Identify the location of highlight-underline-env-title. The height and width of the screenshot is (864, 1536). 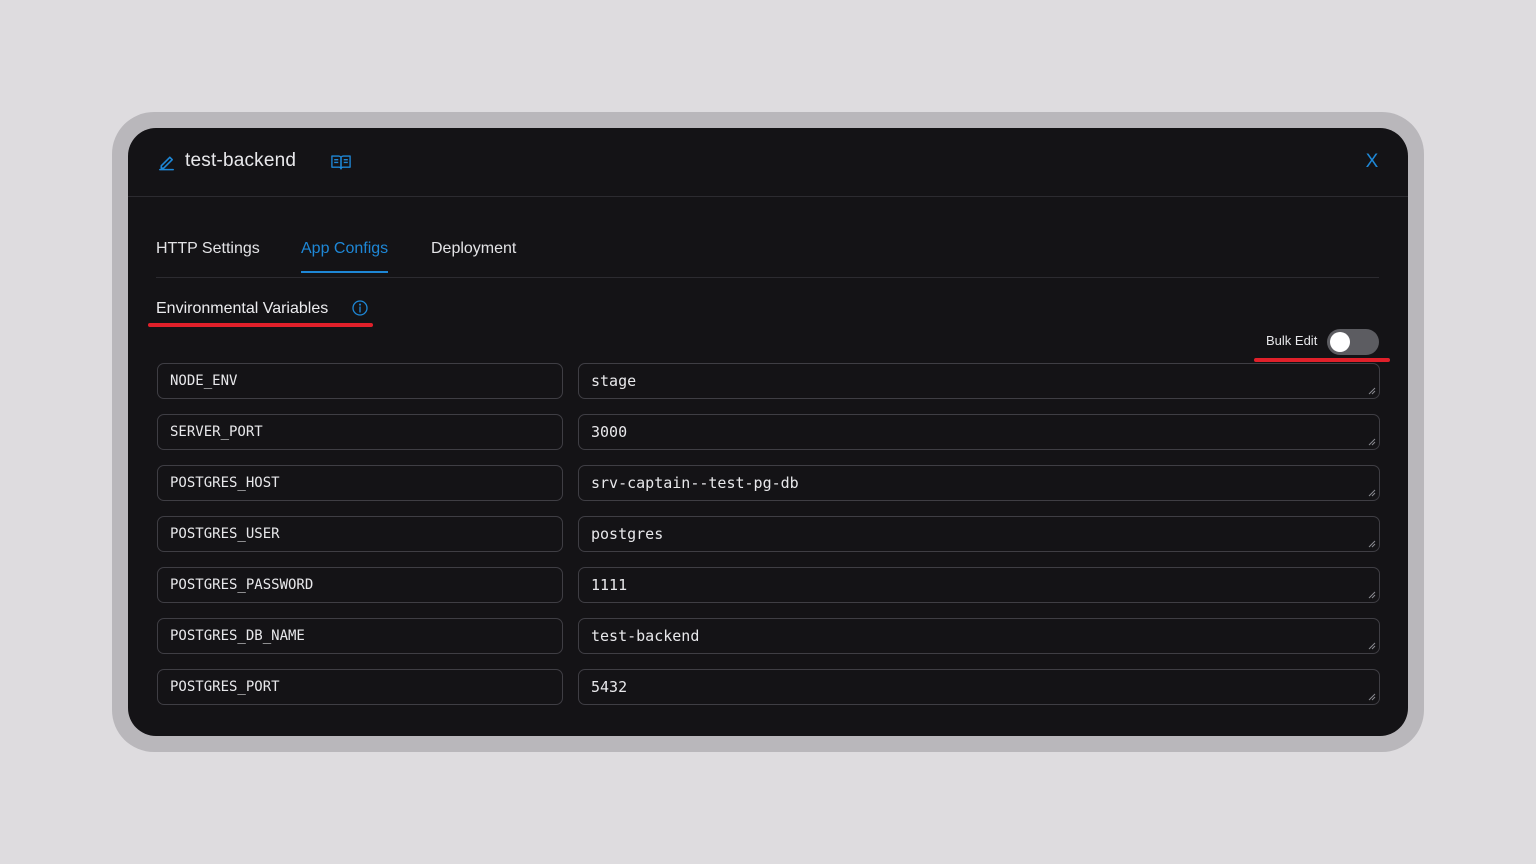
(260, 325).